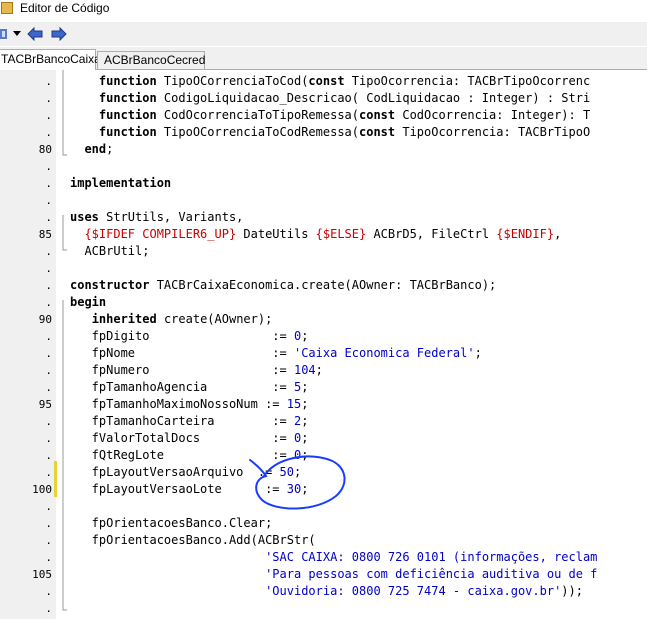 The width and height of the screenshot is (647, 619). What do you see at coordinates (323, 183) in the screenshot?
I see `code-line: . implementation` at bounding box center [323, 183].